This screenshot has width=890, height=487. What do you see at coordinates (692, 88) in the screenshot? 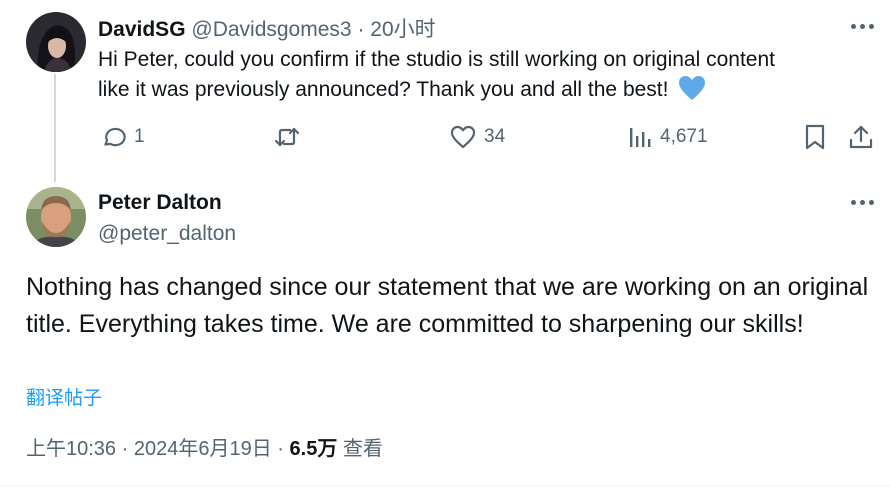
I see `blue-heart-icon` at bounding box center [692, 88].